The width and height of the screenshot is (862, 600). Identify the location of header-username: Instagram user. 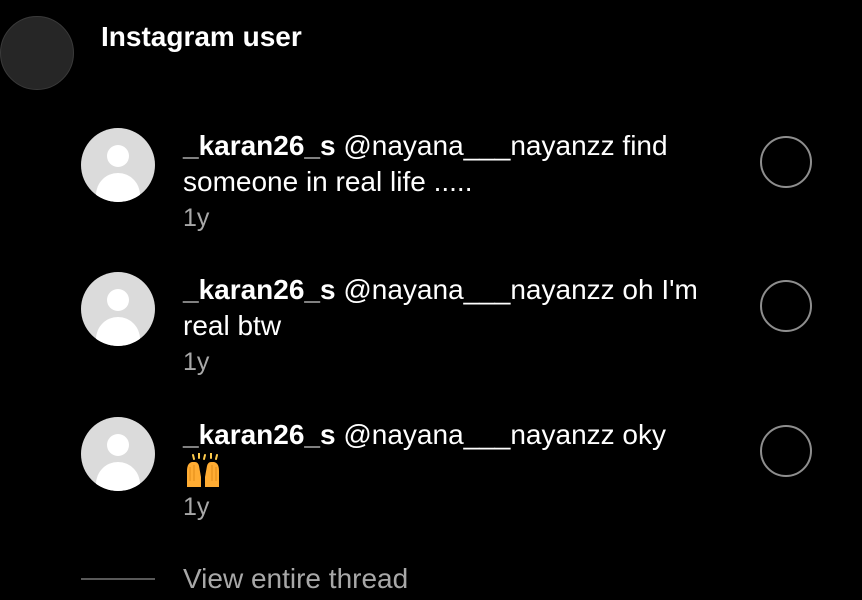
(201, 37).